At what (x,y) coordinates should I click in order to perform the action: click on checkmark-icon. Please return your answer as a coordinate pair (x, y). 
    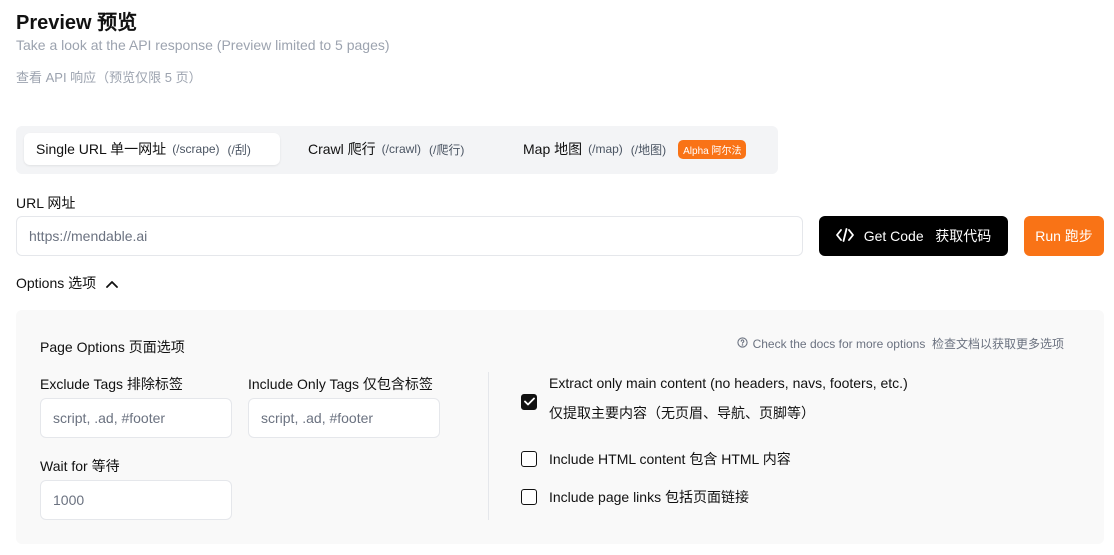
    Looking at the image, I should click on (529, 402).